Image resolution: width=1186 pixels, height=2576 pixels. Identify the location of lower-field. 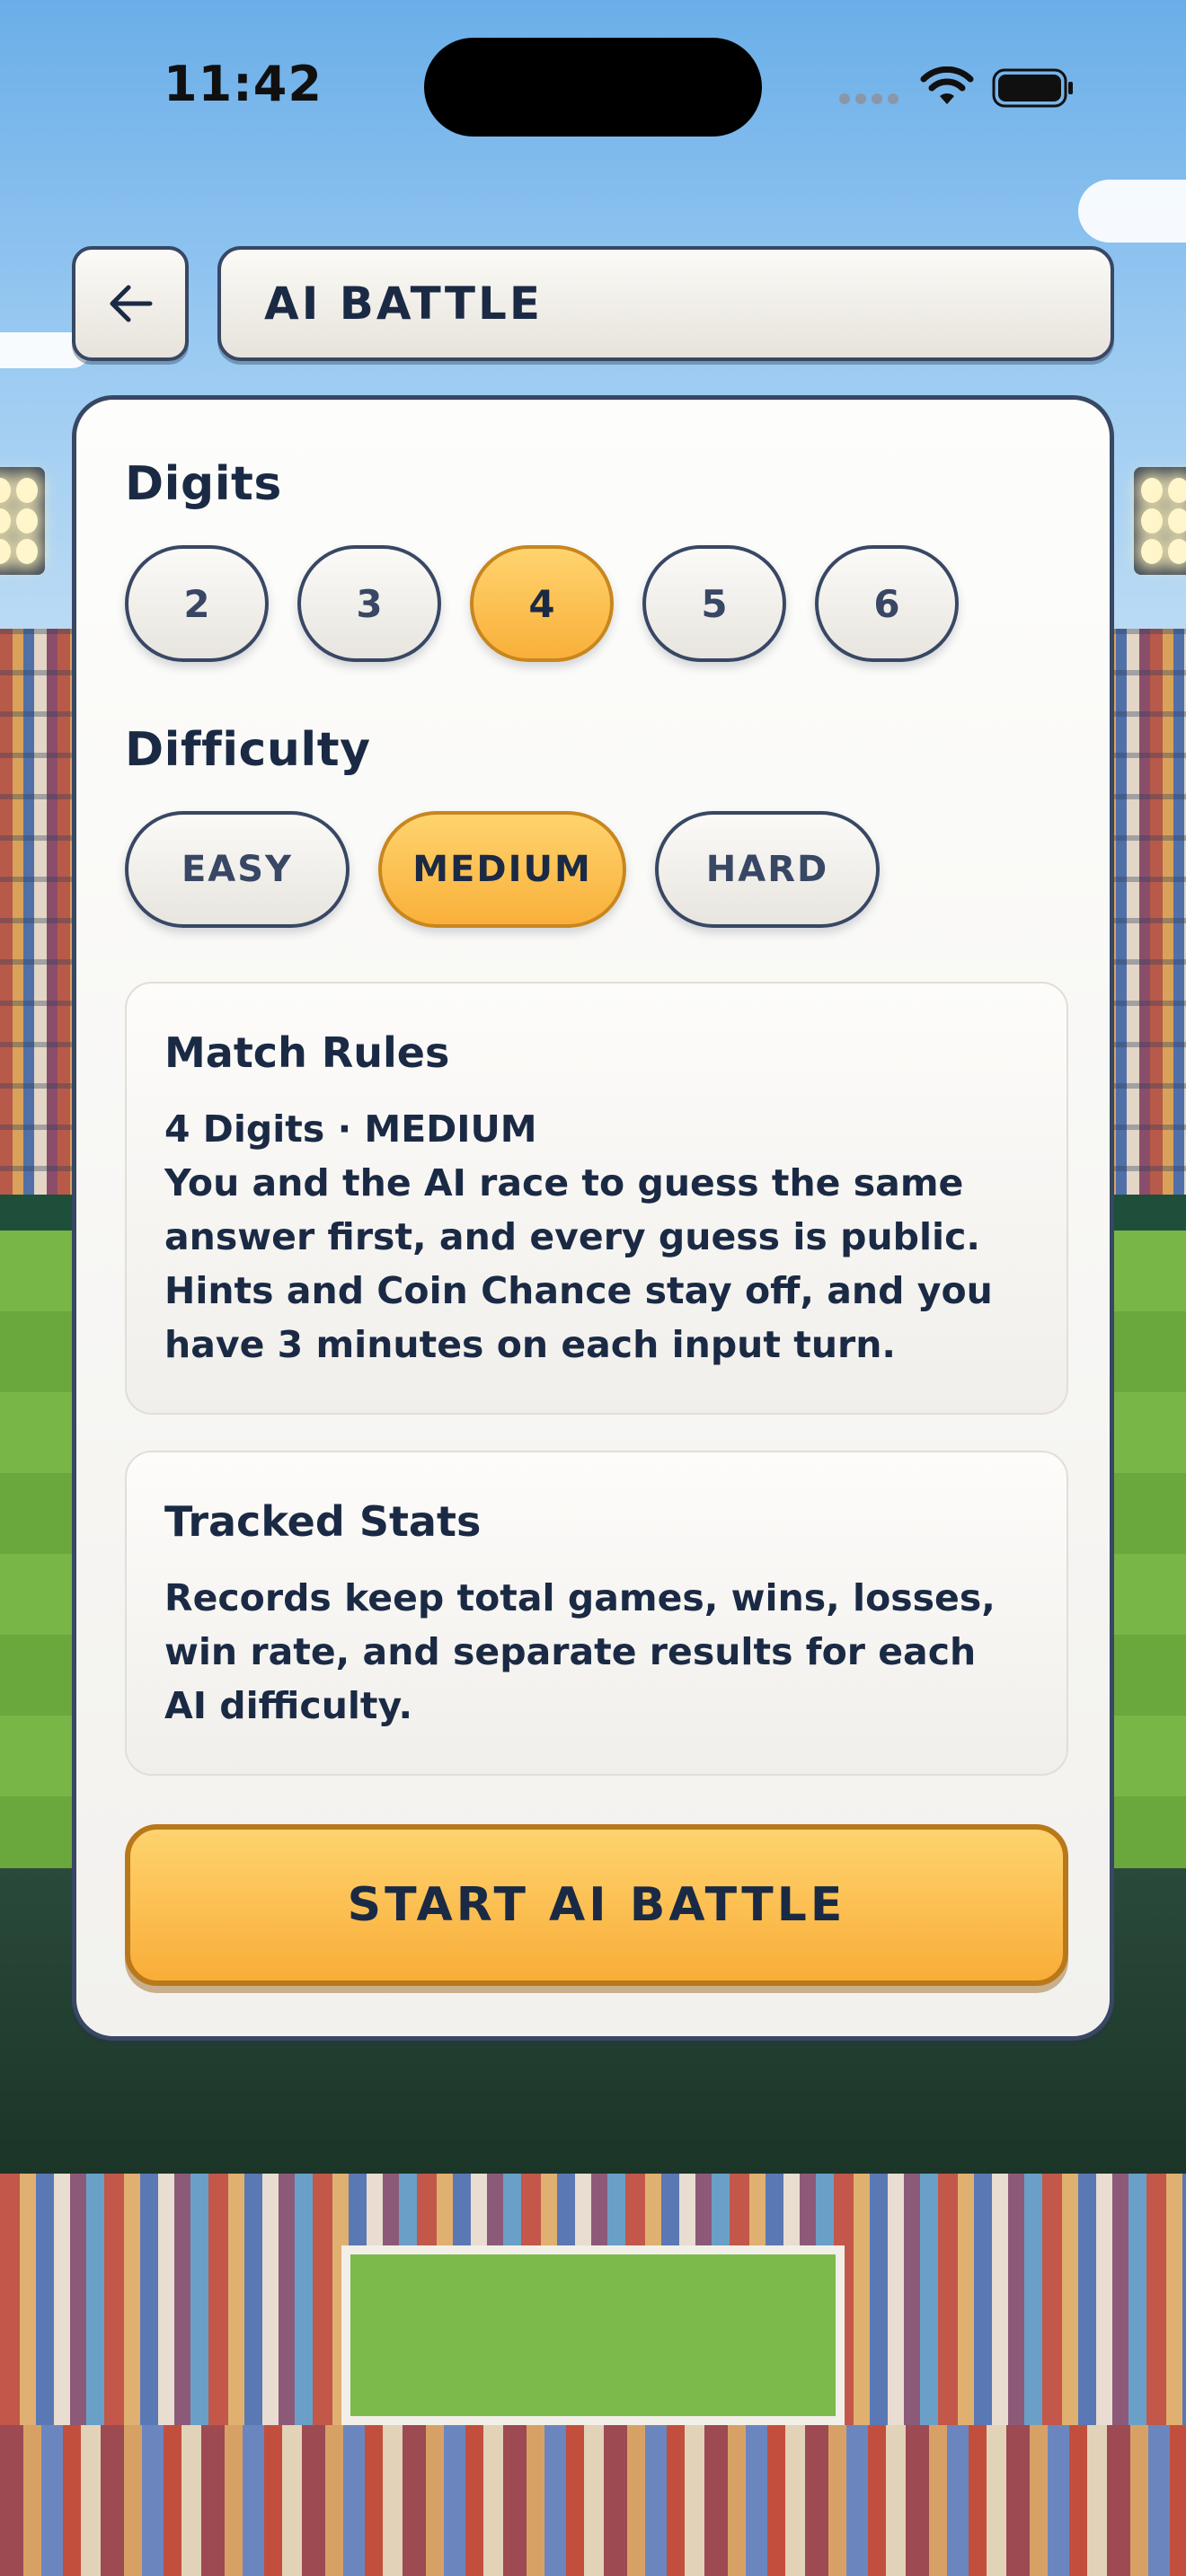
(593, 2335).